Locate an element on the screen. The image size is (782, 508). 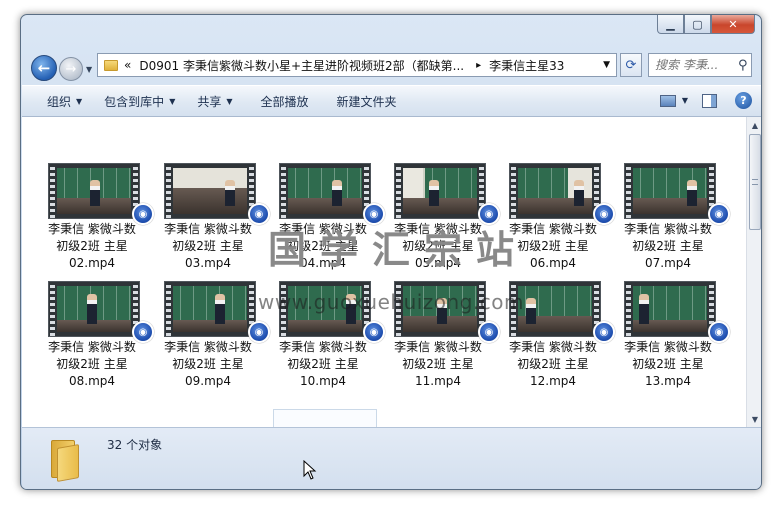
mouse-cursor-icon is located at coordinates (310, 470).